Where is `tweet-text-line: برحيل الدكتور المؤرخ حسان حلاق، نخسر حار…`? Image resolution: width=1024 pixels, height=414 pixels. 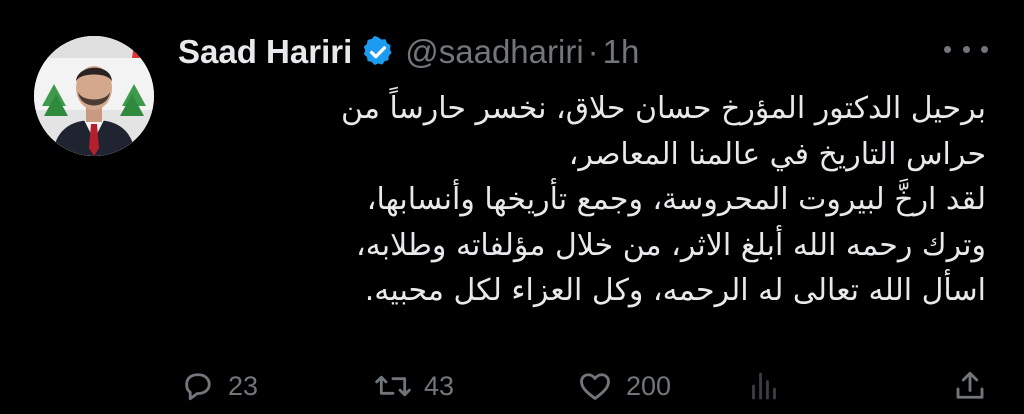
tweet-text-line: برحيل الدكتور المؤرخ حسان حلاق، نخسر حار… is located at coordinates (663, 108).